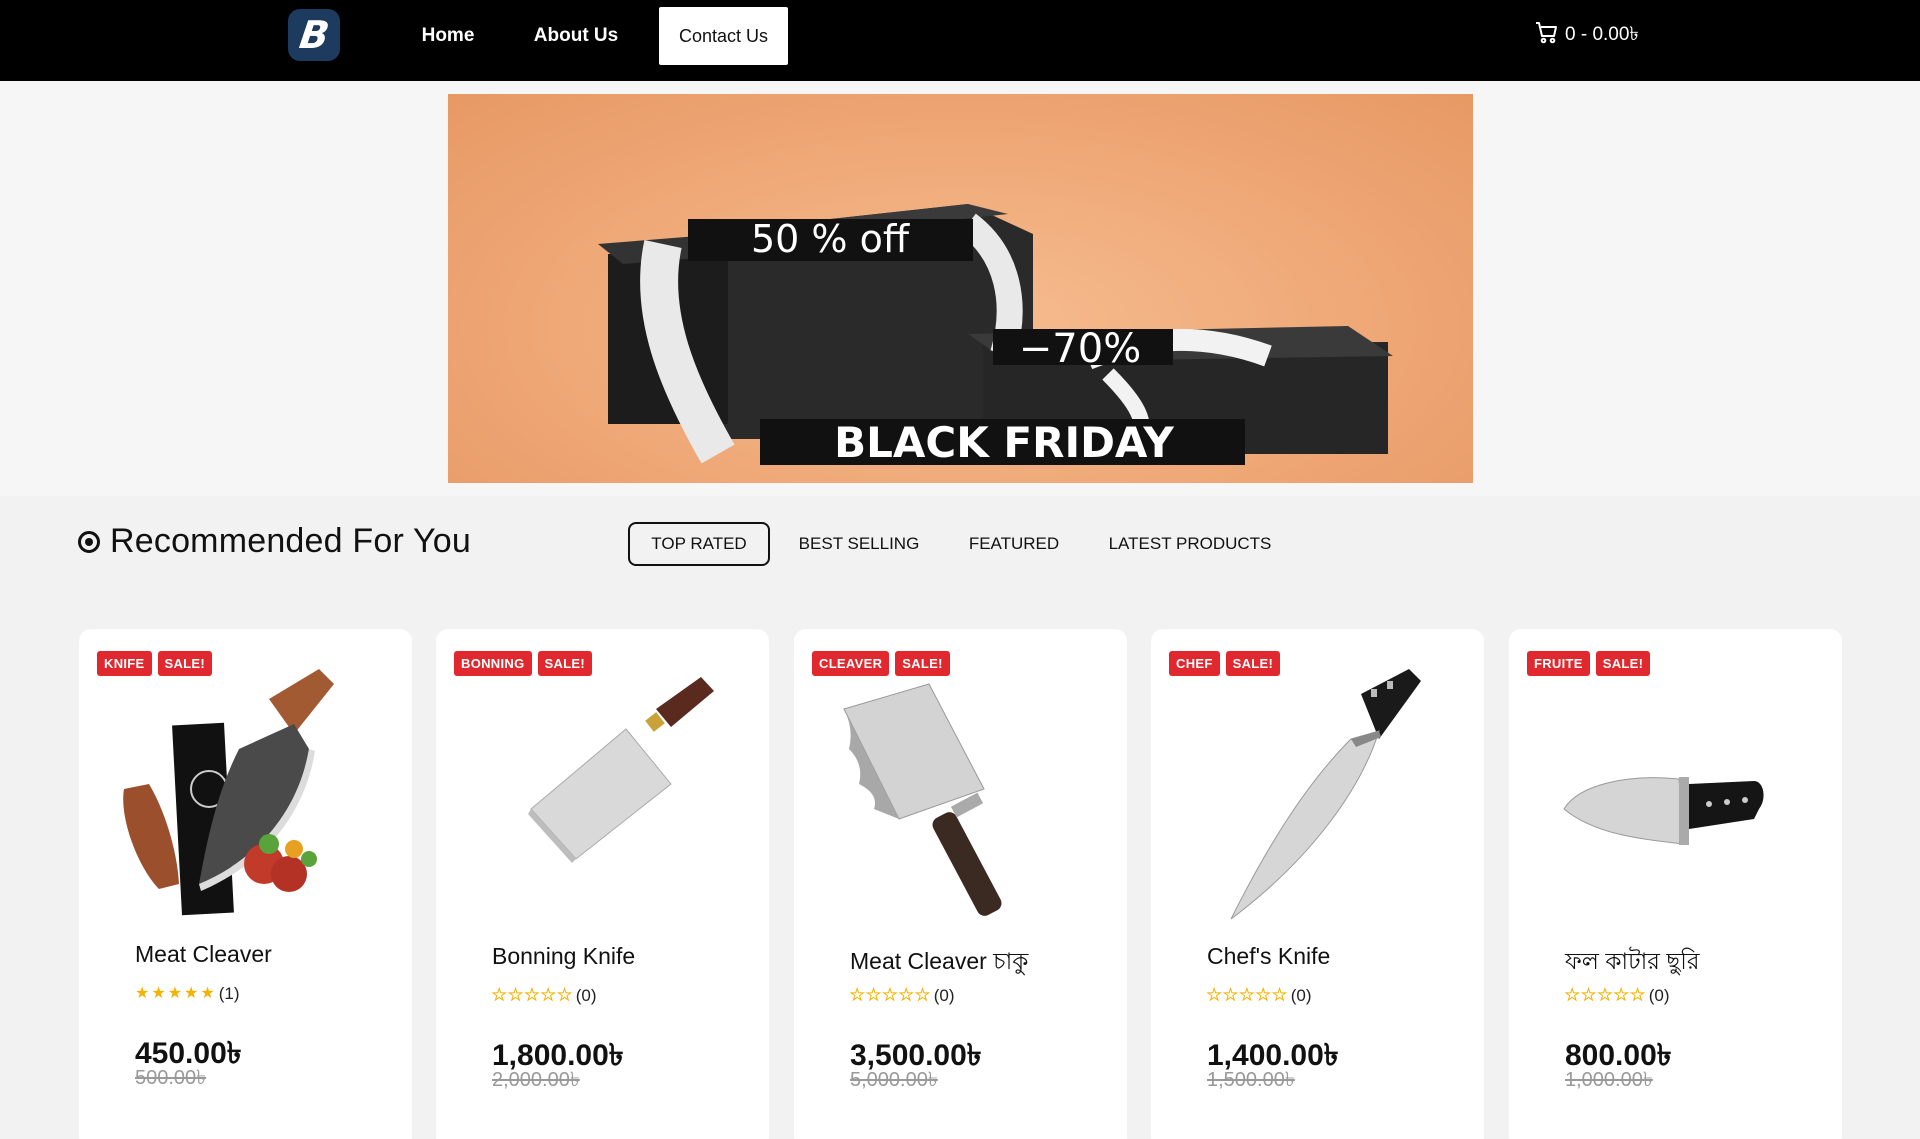 The height and width of the screenshot is (1139, 1920). Describe the element at coordinates (448, 36) in the screenshot. I see `nav-home-link: Home` at that location.